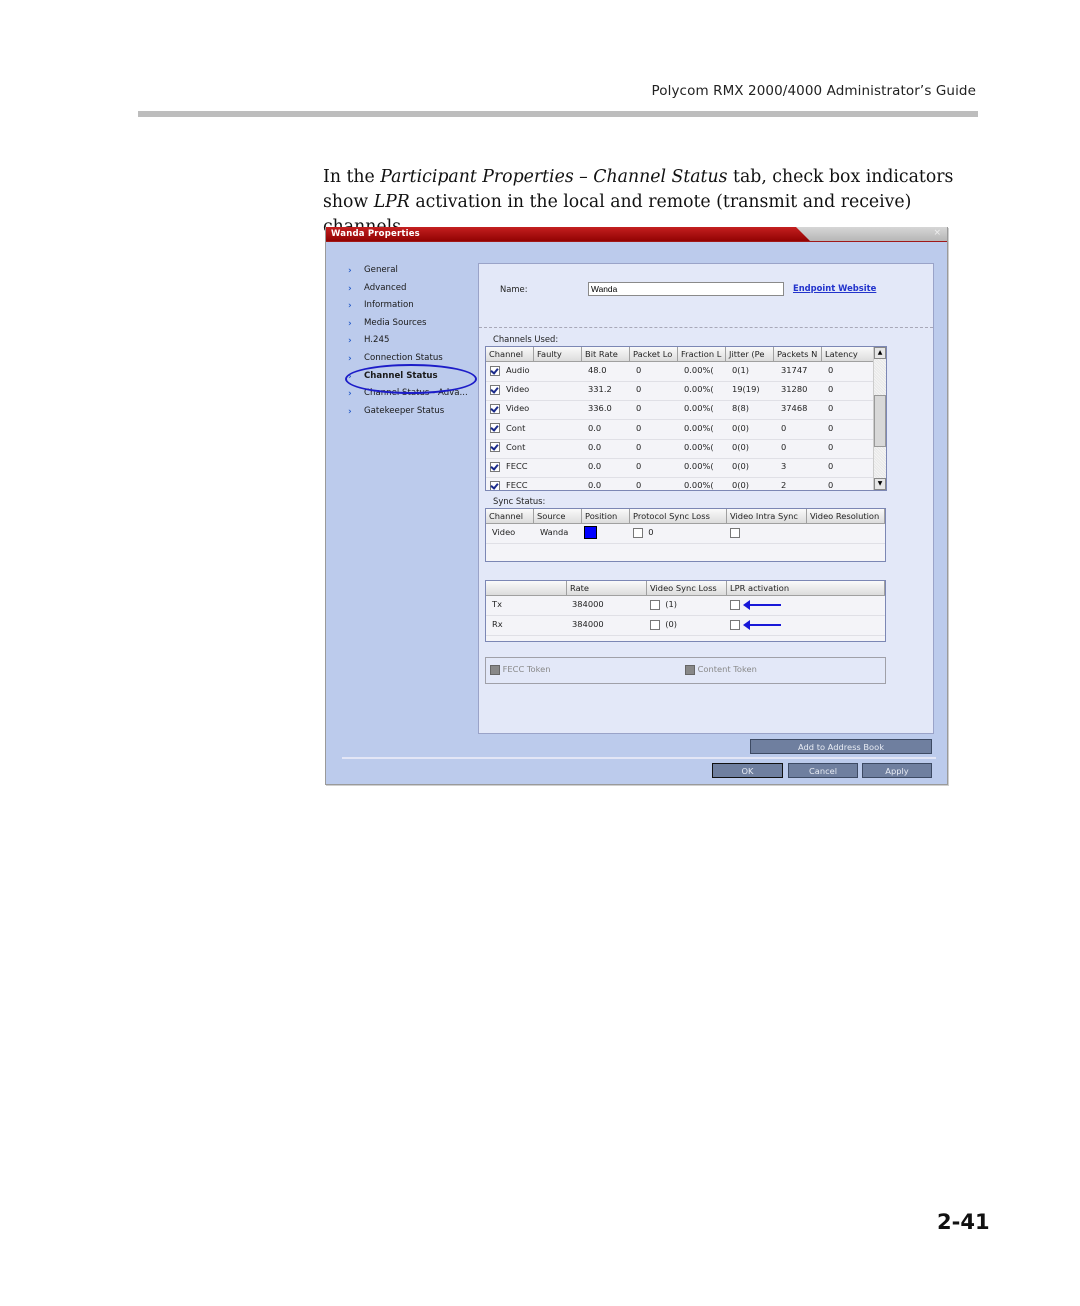 This screenshot has height=1306, width=1080. I want to click on sidebar-item-label: Gatekeeper Status, so click(404, 410).